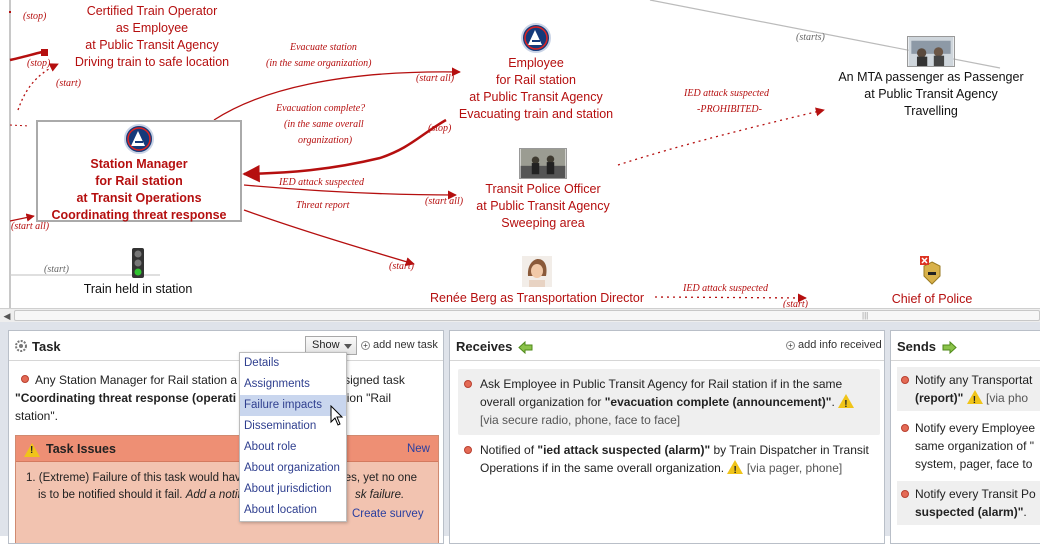 The width and height of the screenshot is (1040, 544). Describe the element at coordinates (536, 63) in the screenshot. I see `node-line: Employee` at that location.